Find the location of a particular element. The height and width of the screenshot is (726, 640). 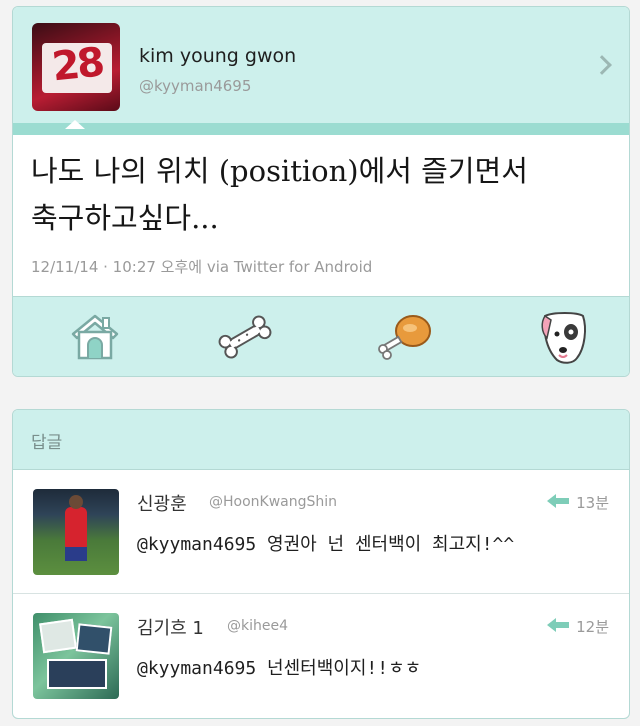

home-doghouse-button is located at coordinates (95, 337).